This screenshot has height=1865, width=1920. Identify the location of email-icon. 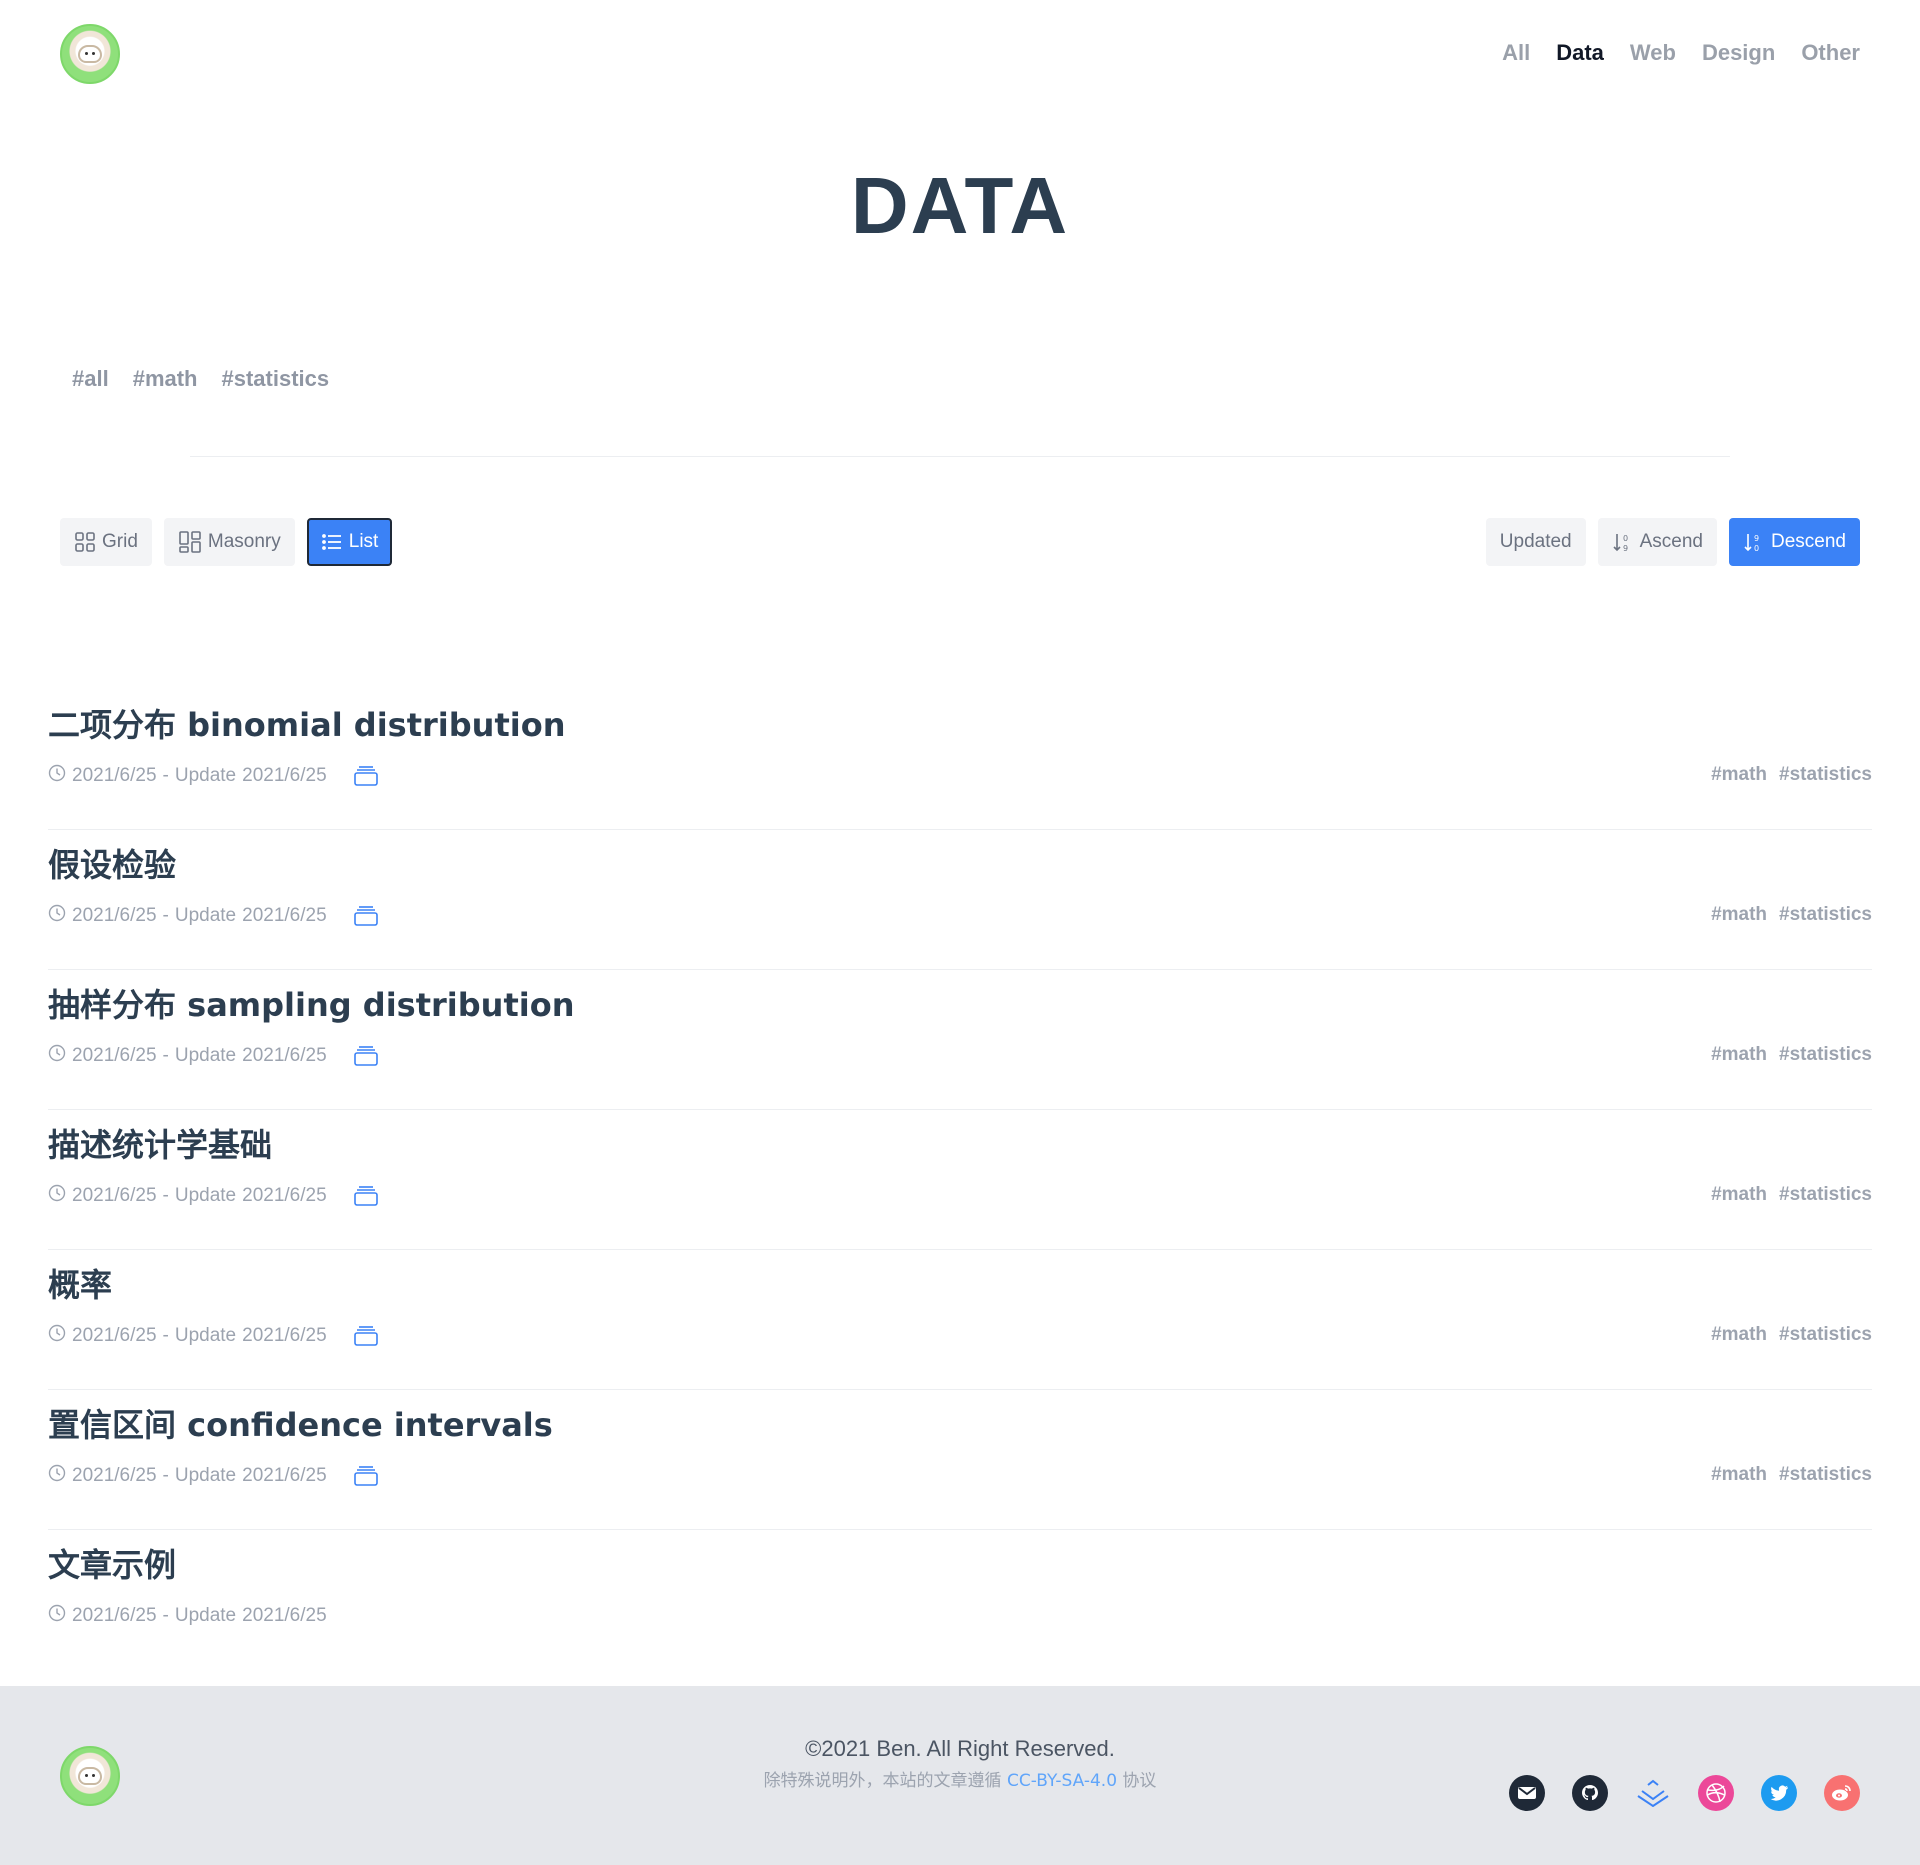
(1527, 1793).